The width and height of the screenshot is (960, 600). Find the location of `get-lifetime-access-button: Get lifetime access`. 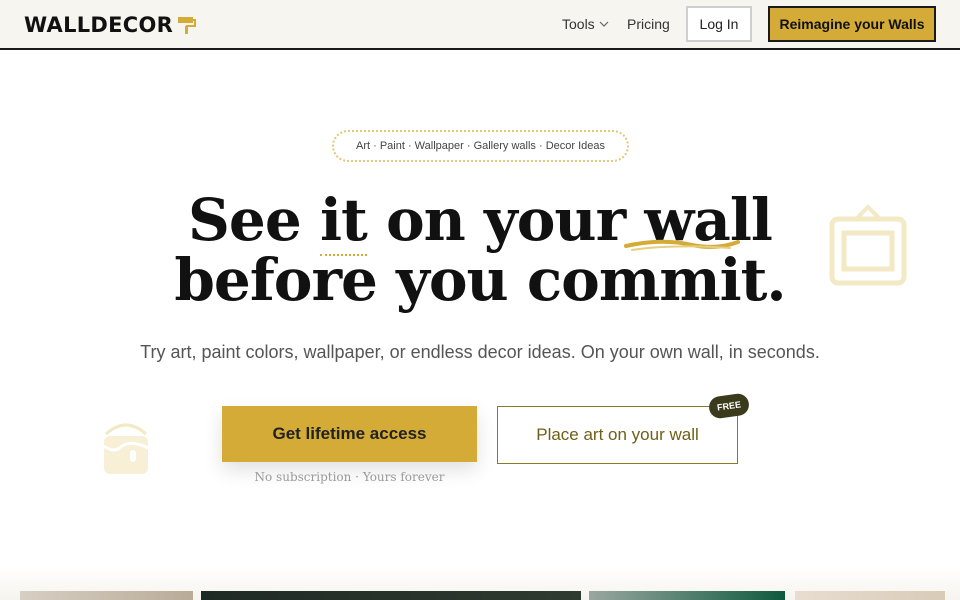

get-lifetime-access-button: Get lifetime access is located at coordinates (349, 434).